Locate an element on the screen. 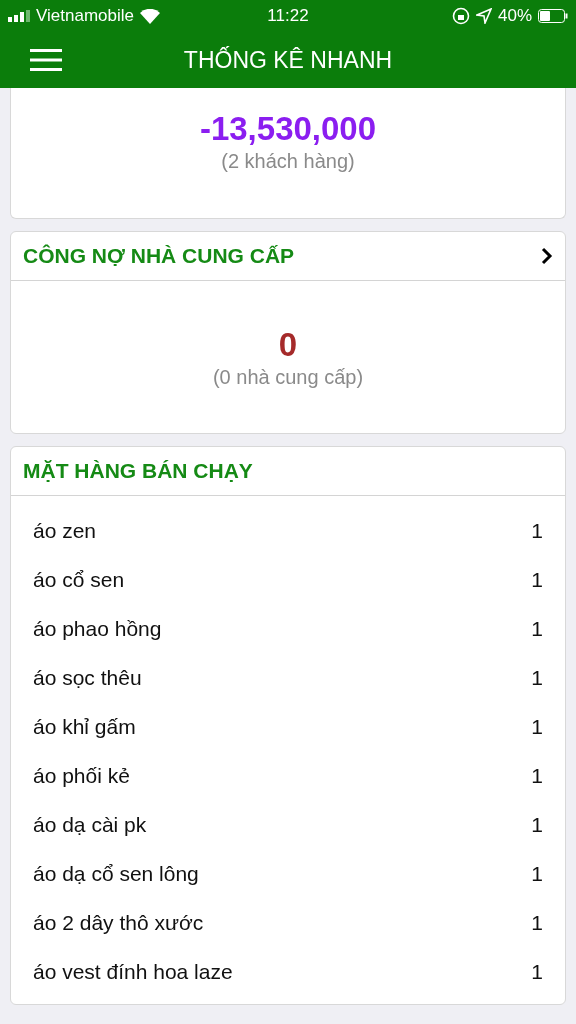 Image resolution: width=576 pixels, height=1024 pixels. section-title: MẶT HÀNG BÁN CHẠY is located at coordinates (138, 471).